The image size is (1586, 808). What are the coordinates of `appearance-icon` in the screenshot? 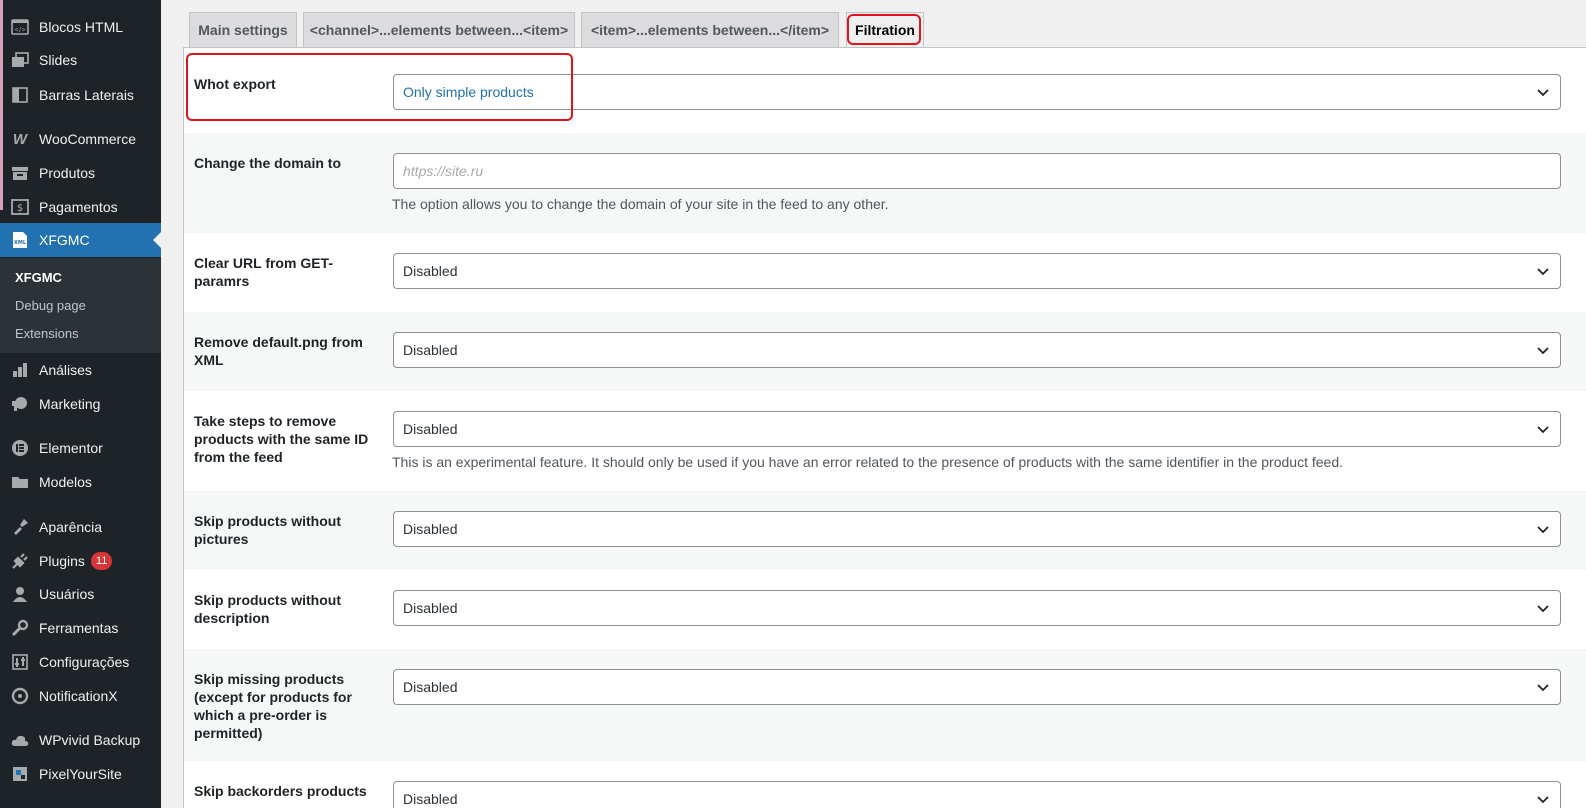 It's located at (20, 527).